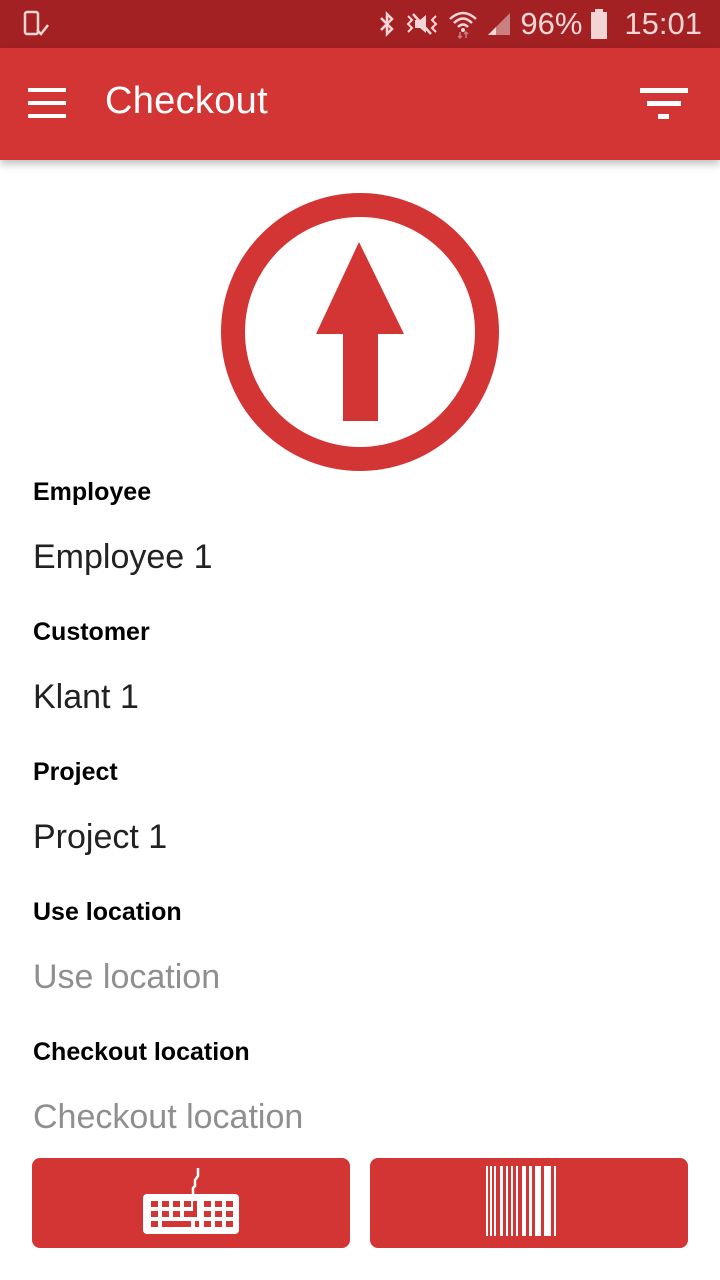 The height and width of the screenshot is (1280, 720). I want to click on barcode-scan-button, so click(529, 1203).